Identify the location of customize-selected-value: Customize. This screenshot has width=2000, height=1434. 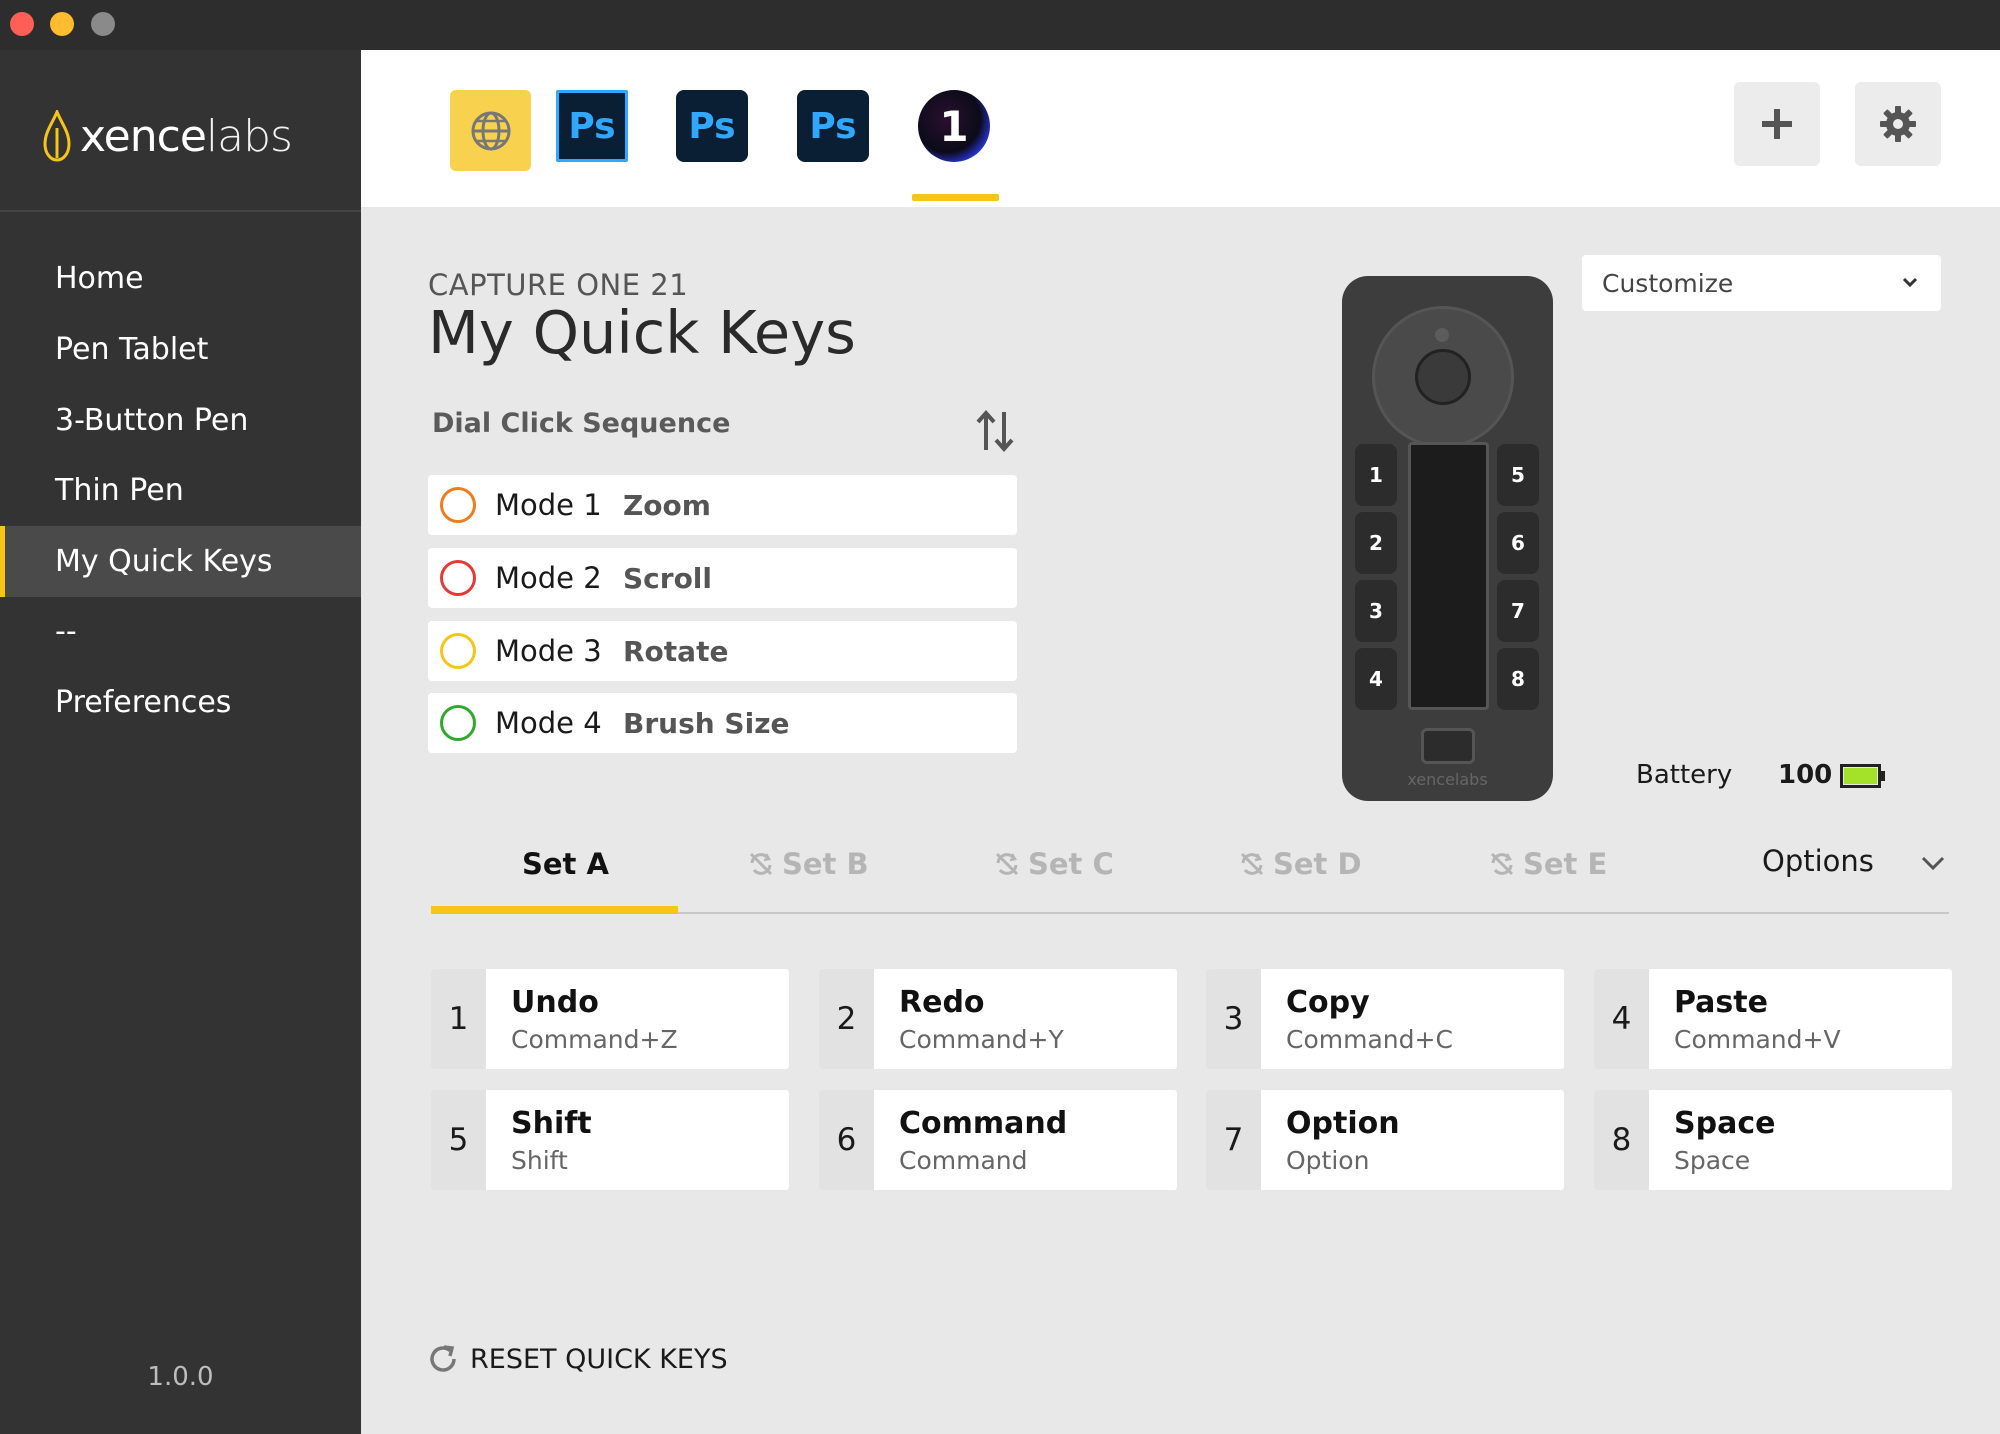
(1668, 283).